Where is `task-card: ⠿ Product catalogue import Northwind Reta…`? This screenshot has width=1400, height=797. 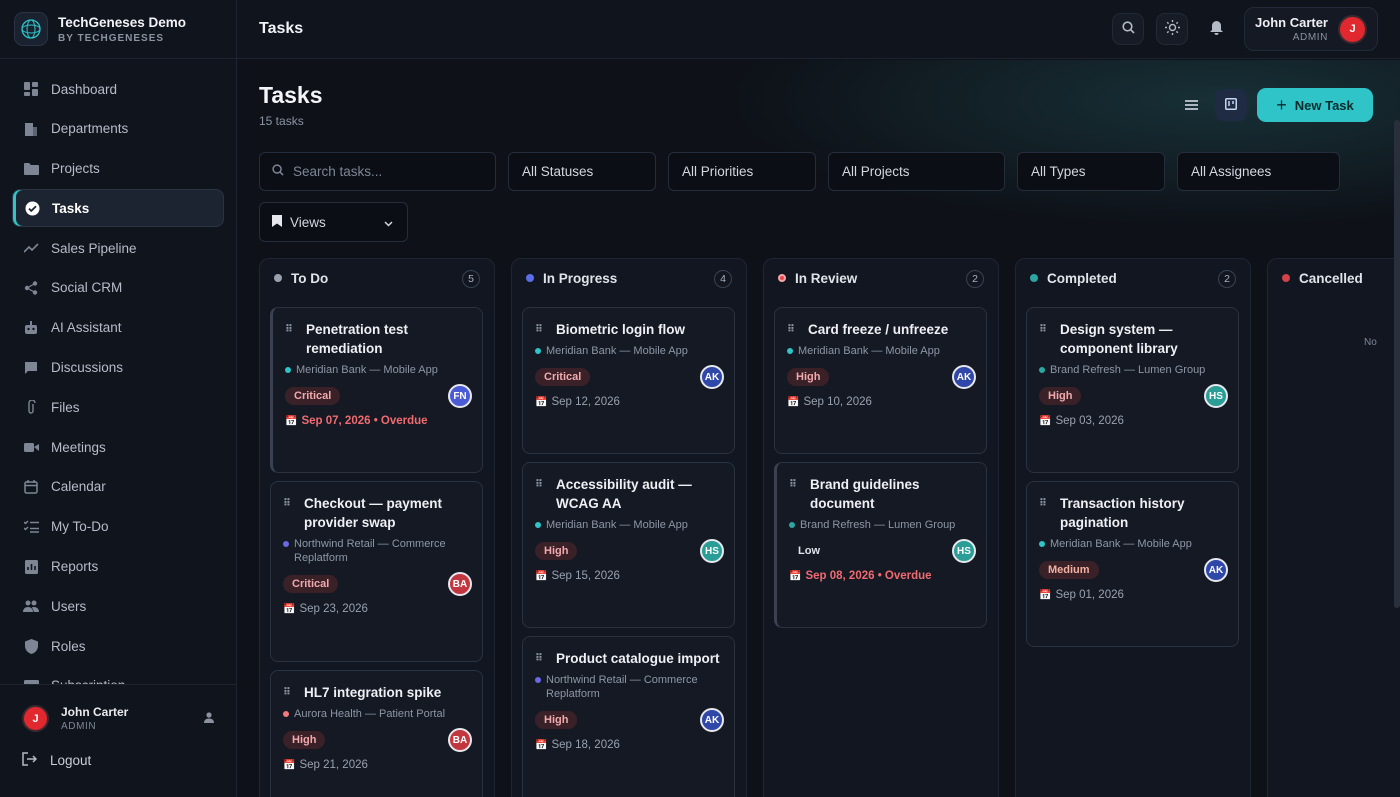
task-card: ⠿ Product catalogue import Northwind Reta… is located at coordinates (628, 716).